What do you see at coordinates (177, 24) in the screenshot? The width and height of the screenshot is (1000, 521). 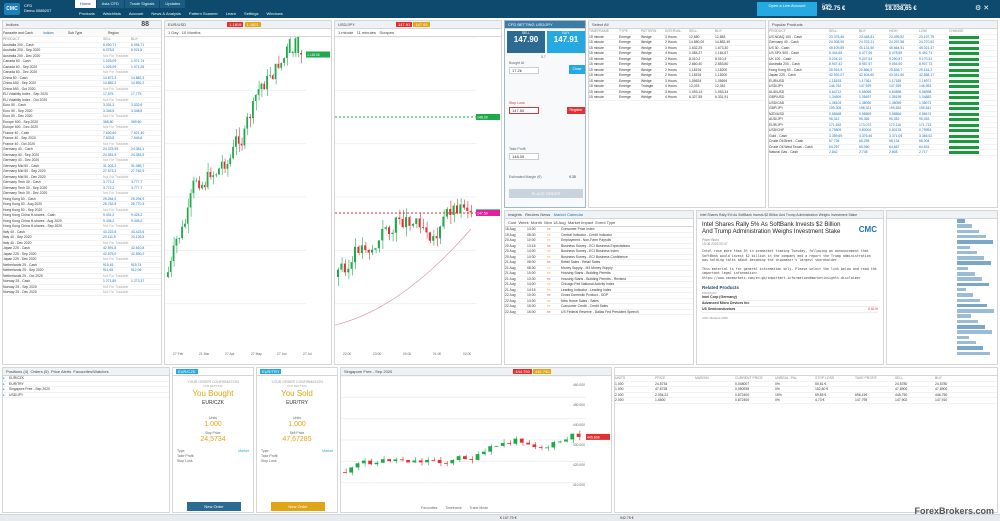 I see `chart-eurusd-symbol: EUR/USD` at bounding box center [177, 24].